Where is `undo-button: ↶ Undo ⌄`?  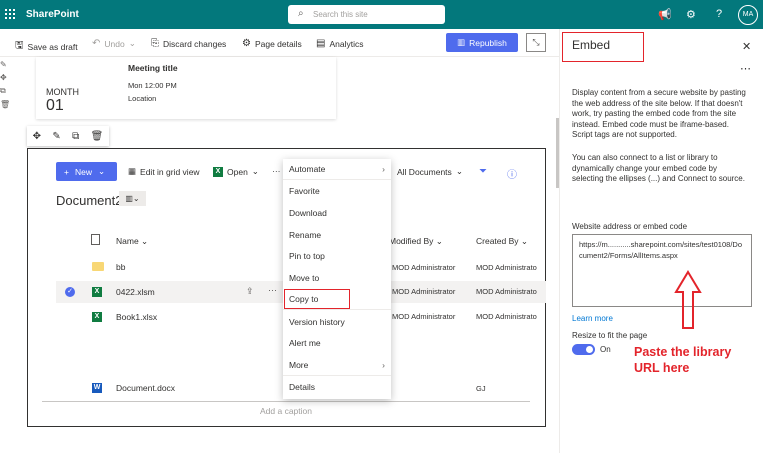 undo-button: ↶ Undo ⌄ is located at coordinates (114, 43).